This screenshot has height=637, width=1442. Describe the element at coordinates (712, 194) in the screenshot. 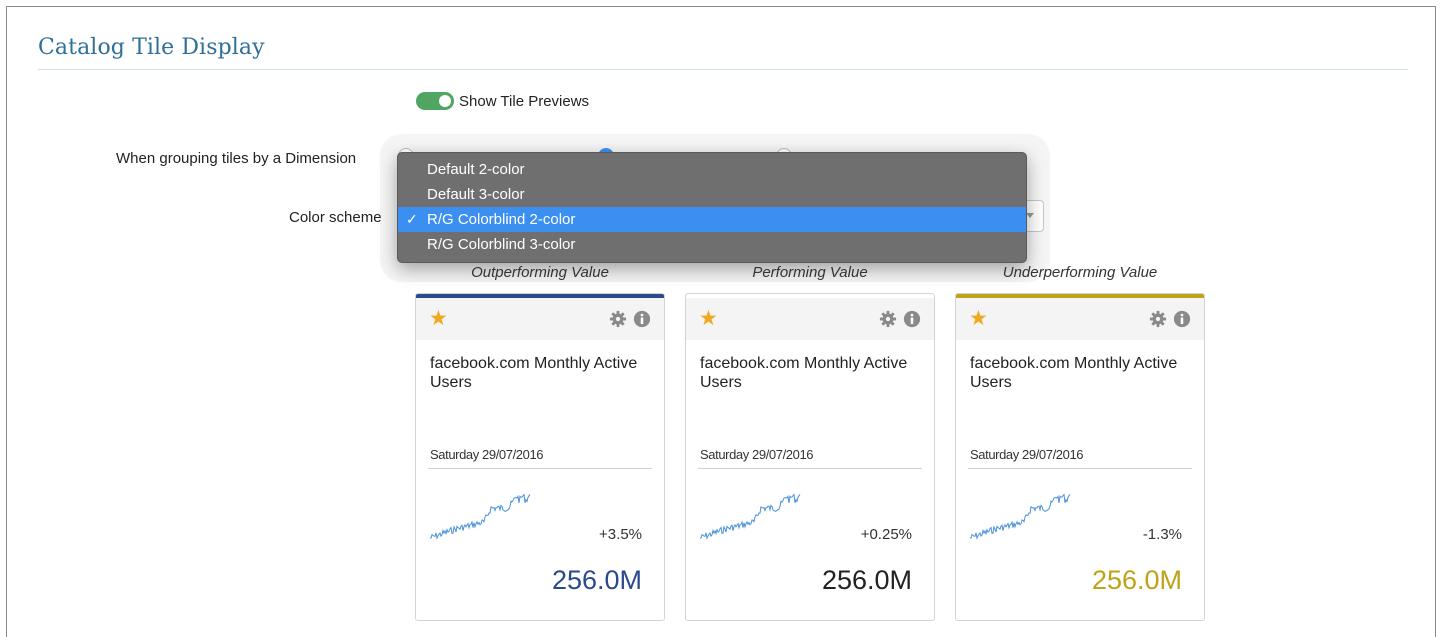

I see `menu-item-default-3-color: Default 3-color` at that location.